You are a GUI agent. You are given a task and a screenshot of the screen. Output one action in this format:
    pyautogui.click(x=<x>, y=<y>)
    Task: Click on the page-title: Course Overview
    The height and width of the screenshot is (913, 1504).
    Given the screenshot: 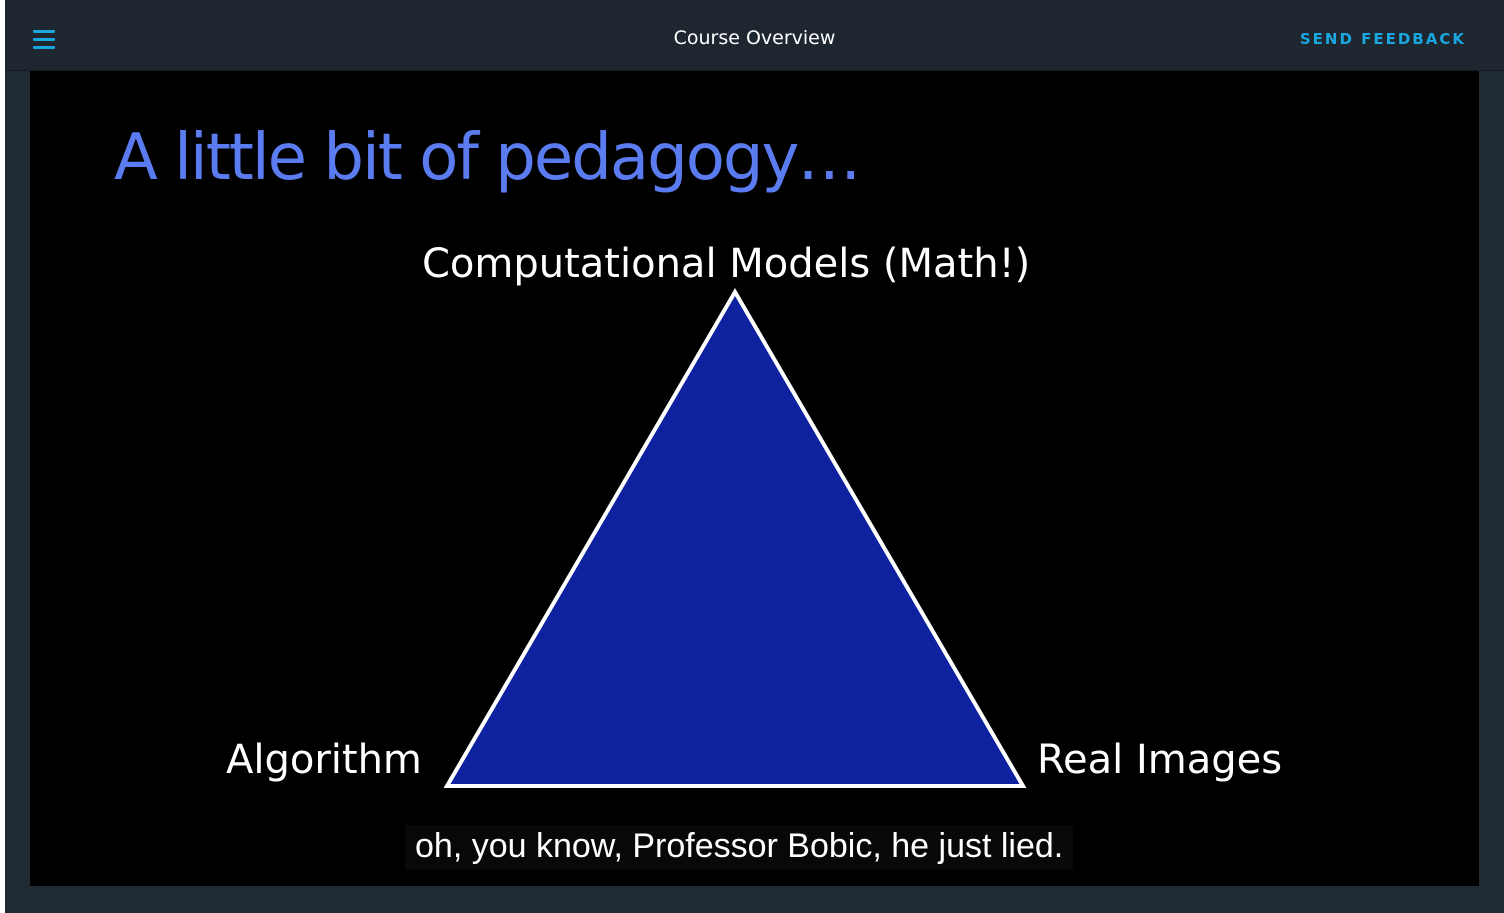 What is the action you would take?
    pyautogui.click(x=754, y=38)
    